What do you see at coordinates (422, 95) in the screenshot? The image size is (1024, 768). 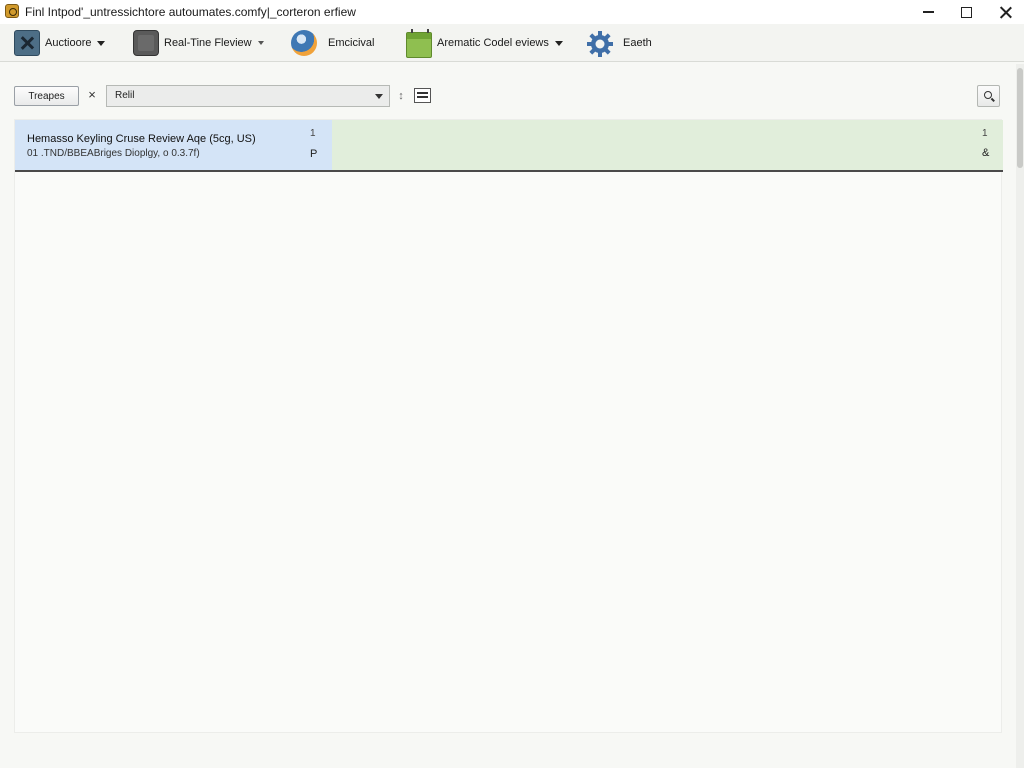 I see `columns-icon` at bounding box center [422, 95].